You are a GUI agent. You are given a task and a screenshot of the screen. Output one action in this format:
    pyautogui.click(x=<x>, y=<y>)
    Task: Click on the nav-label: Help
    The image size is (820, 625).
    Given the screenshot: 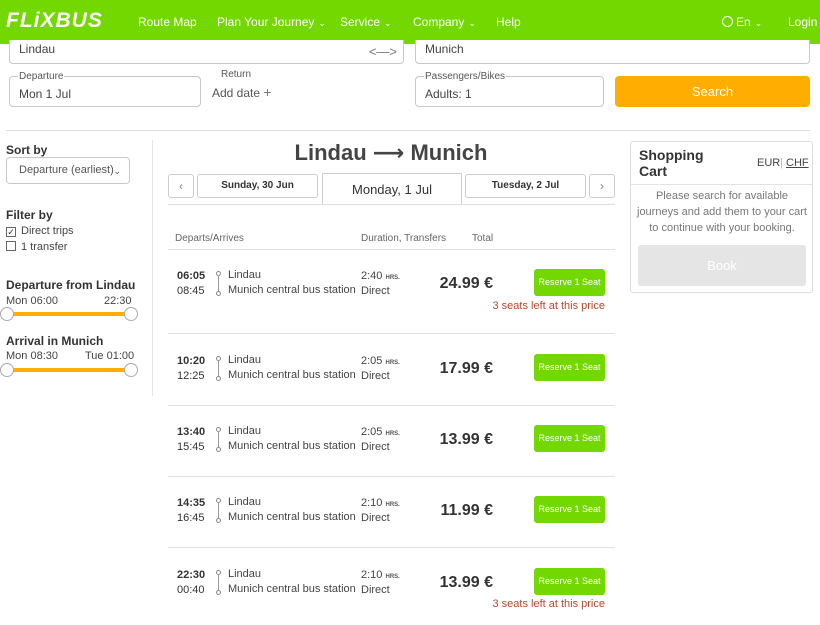 What is the action you would take?
    pyautogui.click(x=508, y=22)
    